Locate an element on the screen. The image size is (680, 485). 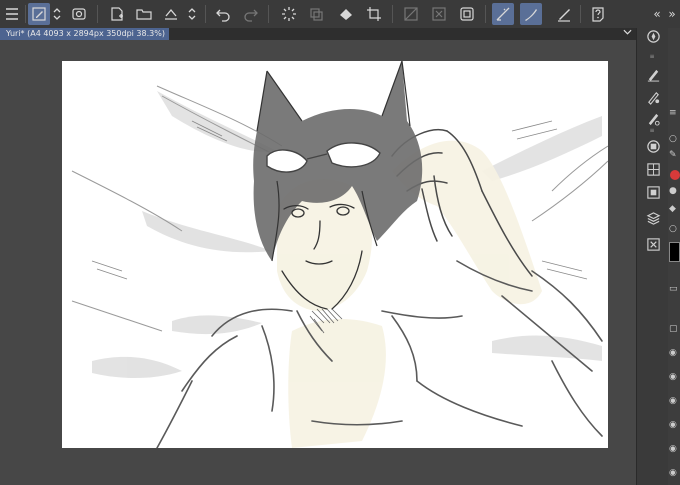
redo-icon is located at coordinates (251, 14).